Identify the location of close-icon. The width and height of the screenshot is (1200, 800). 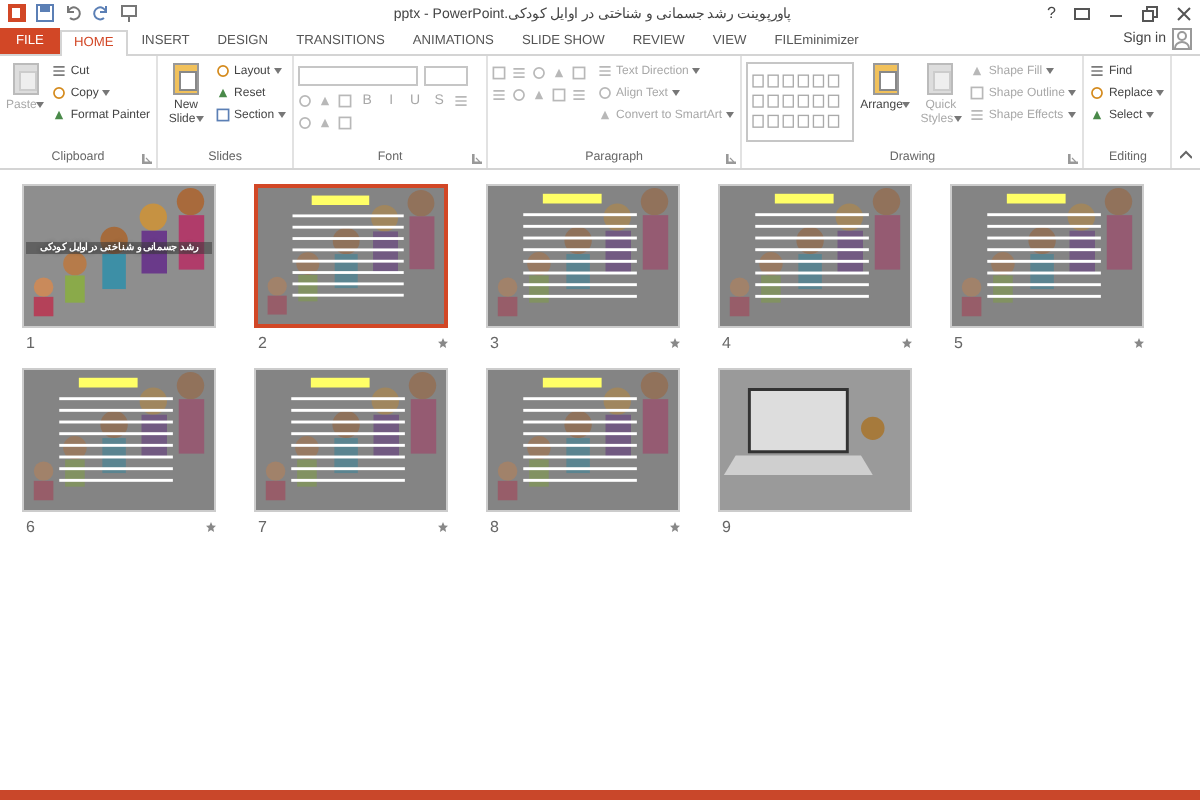
(1184, 13).